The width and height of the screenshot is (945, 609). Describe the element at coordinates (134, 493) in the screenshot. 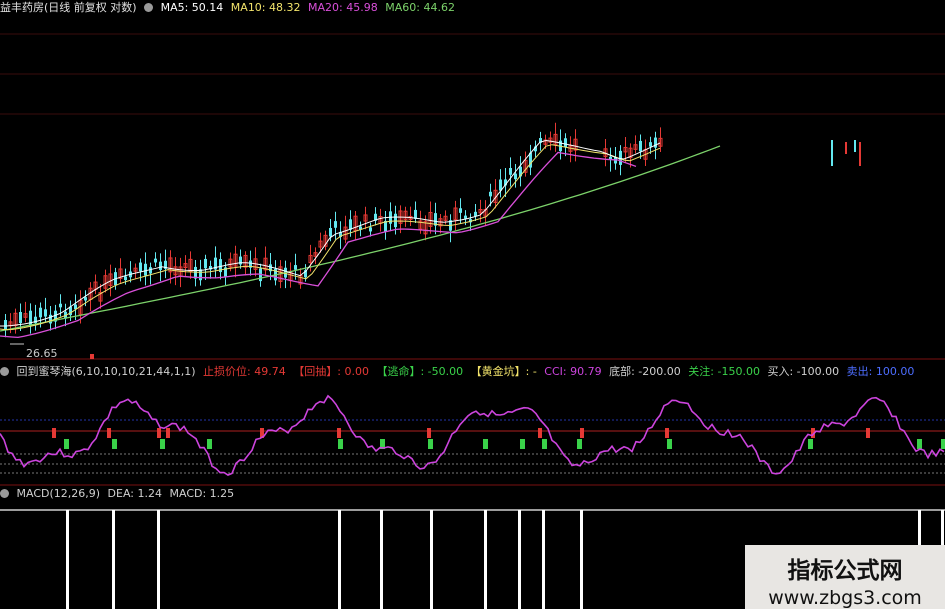

I see `dea-value: DEA: 1.24` at that location.